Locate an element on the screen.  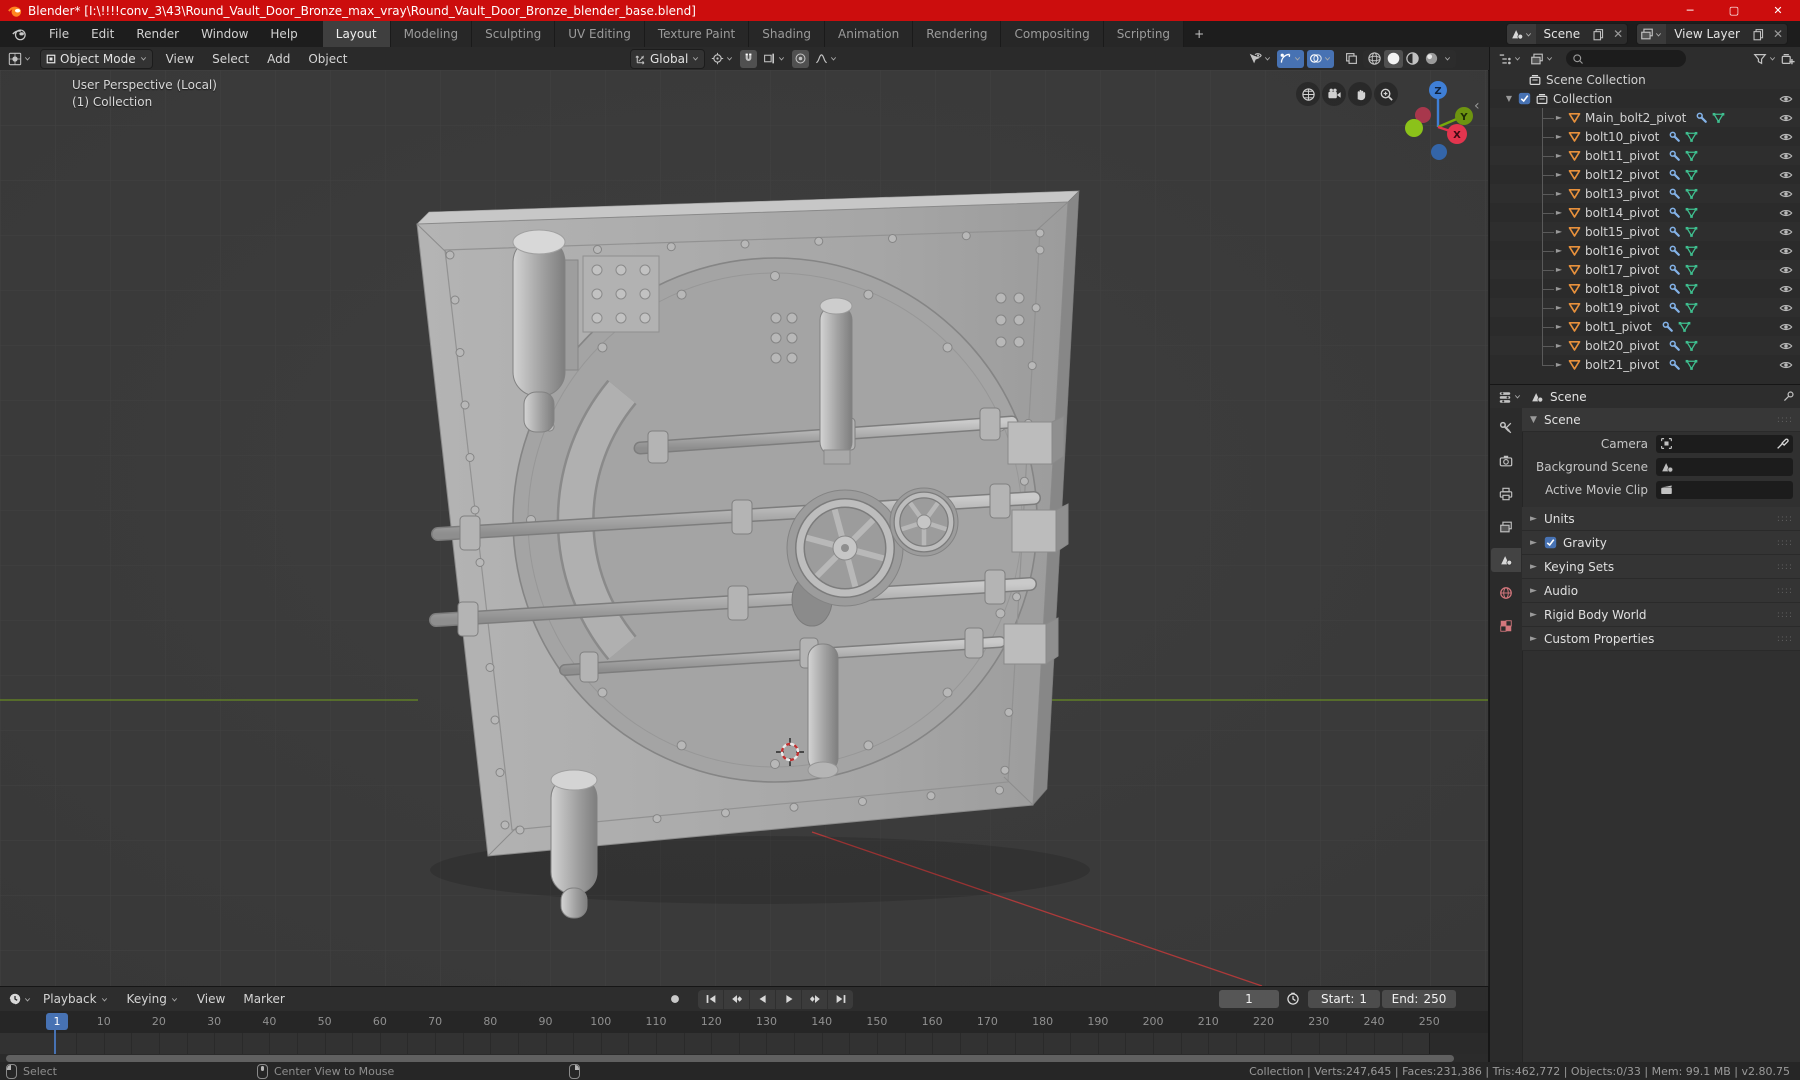
menu-help: Help is located at coordinates (283, 34).